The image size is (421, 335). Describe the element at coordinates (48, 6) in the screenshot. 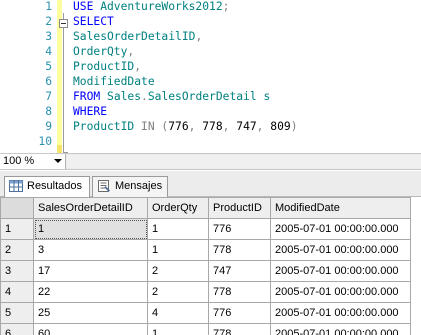

I see `line-number: 1` at that location.